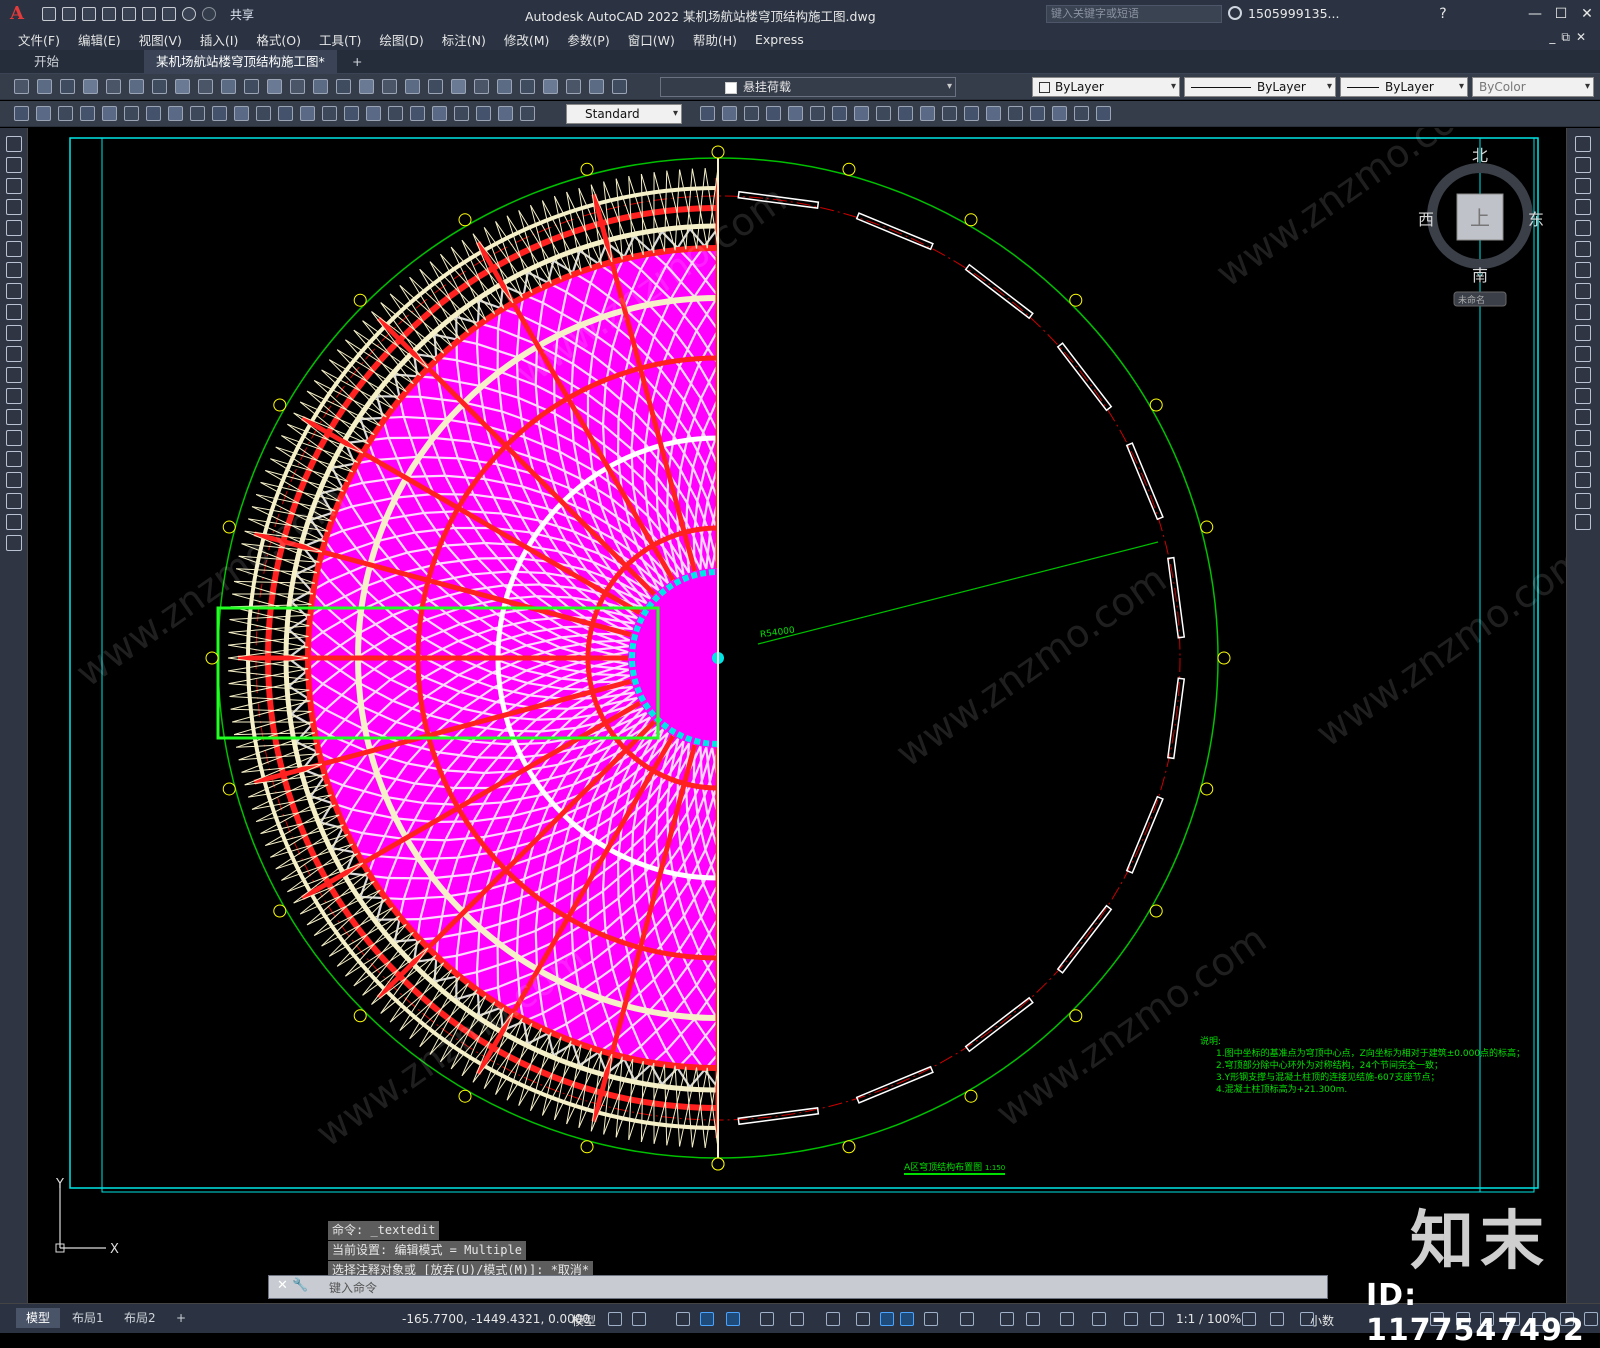 This screenshot has height=1348, width=1600. Describe the element at coordinates (14, 291) in the screenshot. I see `draw-tool-7-icon` at that location.